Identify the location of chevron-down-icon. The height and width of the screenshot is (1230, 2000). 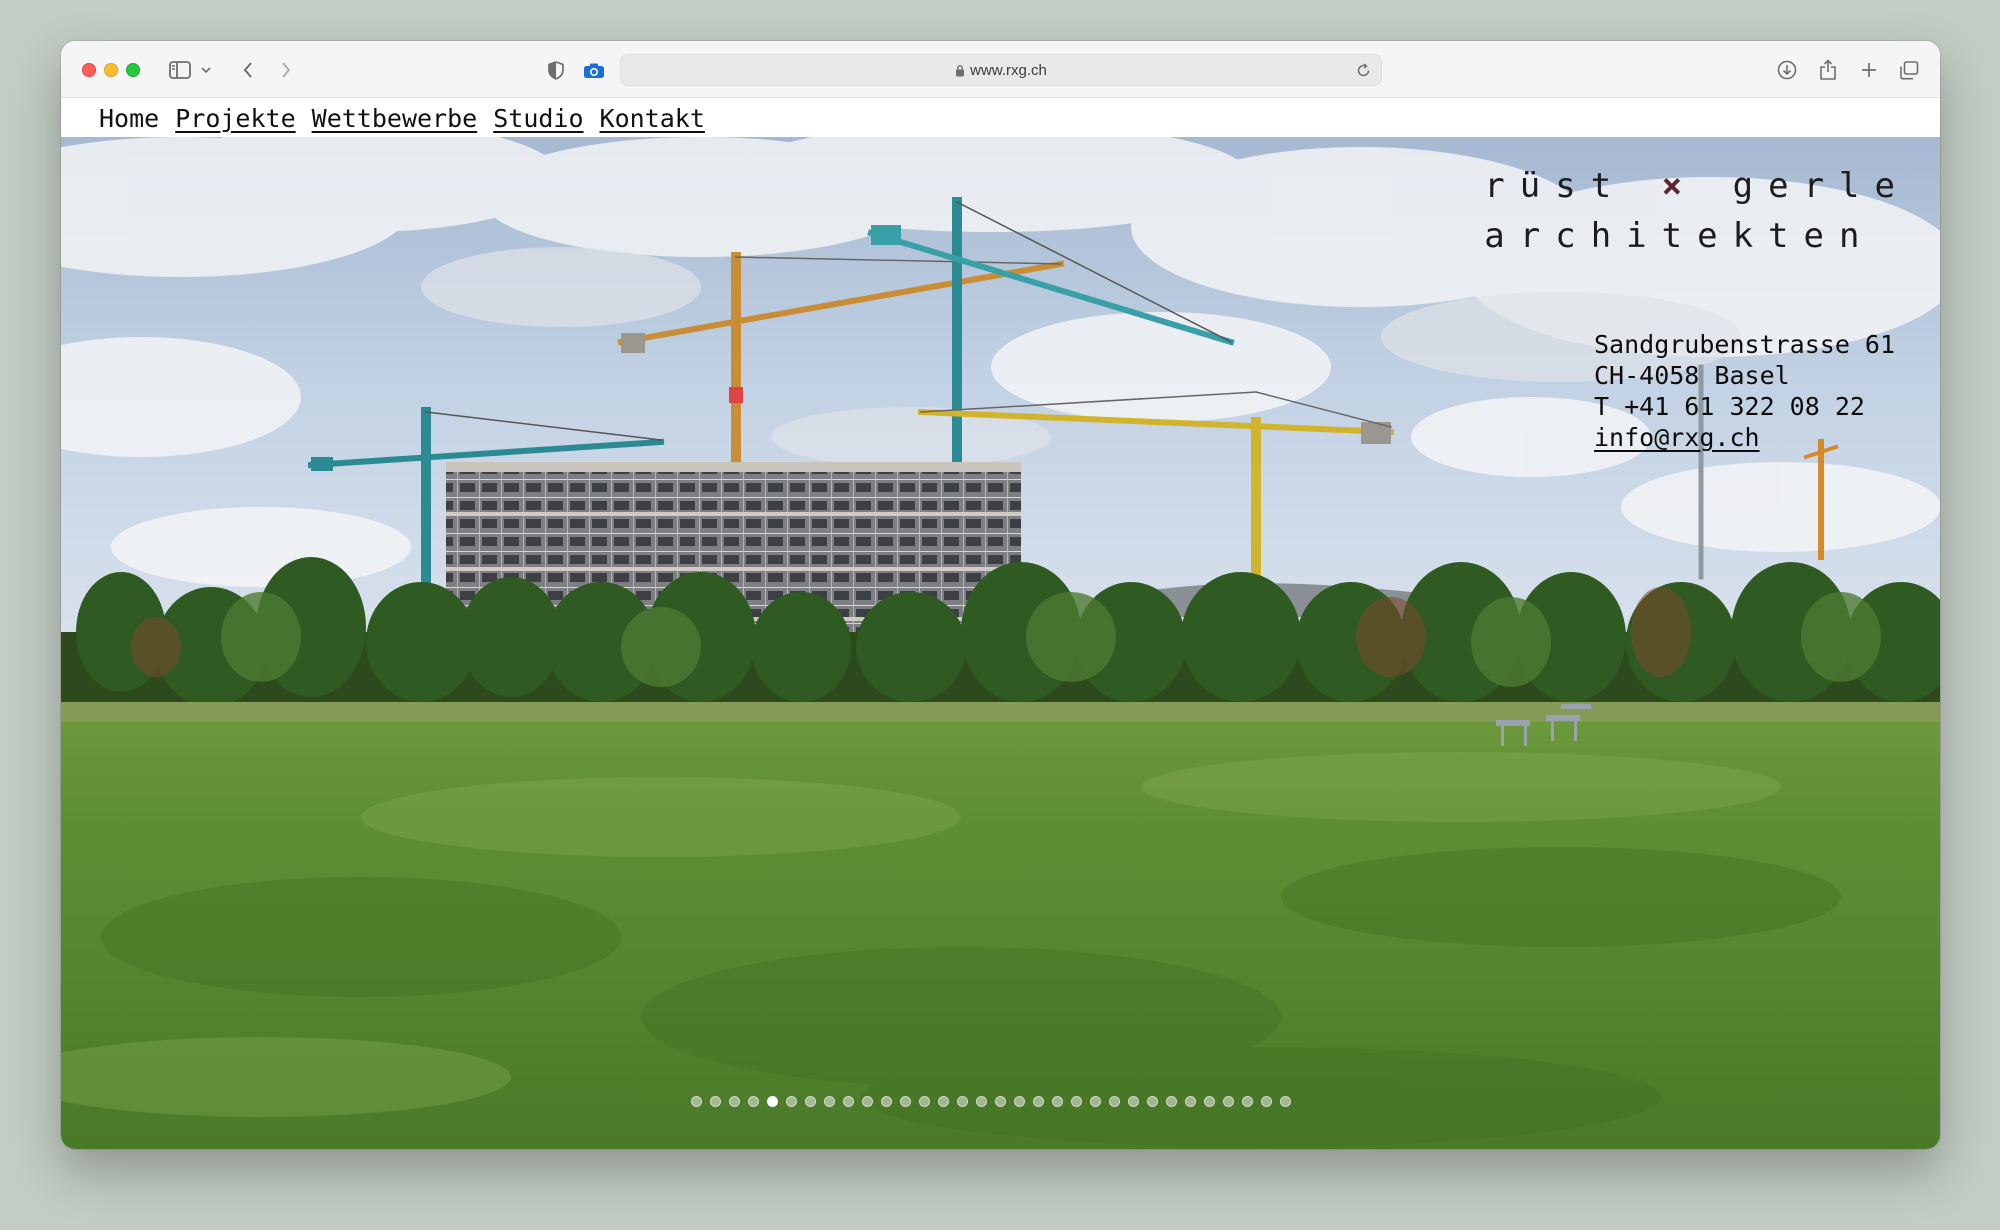
(206, 70).